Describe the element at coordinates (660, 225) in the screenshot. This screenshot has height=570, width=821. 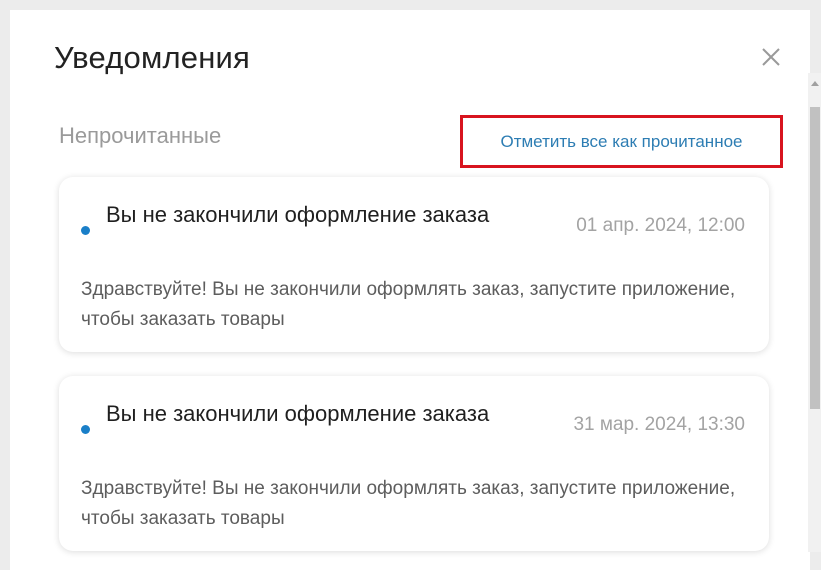
I see `notification-date: 01 апр. 2024, 12:00` at that location.